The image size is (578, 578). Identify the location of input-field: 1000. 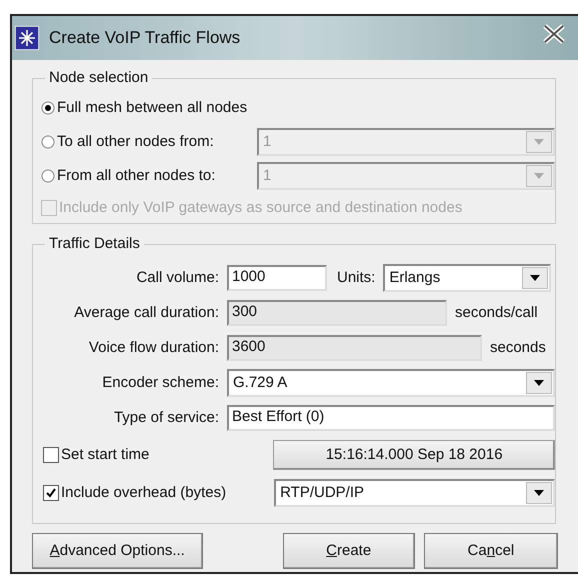
(277, 278).